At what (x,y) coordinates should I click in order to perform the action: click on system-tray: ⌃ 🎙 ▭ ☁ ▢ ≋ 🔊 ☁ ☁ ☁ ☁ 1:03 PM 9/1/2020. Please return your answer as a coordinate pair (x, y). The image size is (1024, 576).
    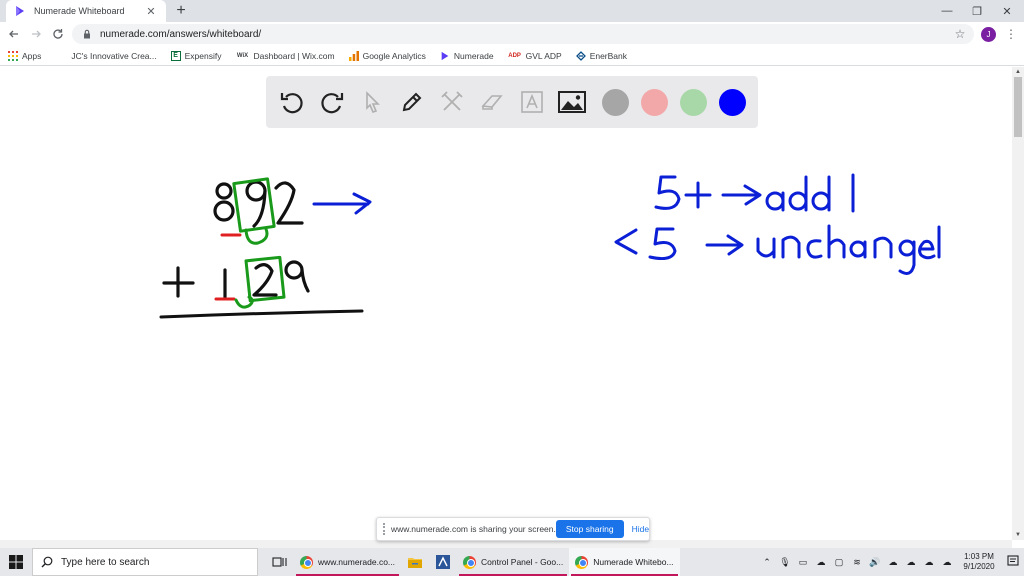
    Looking at the image, I should click on (891, 562).